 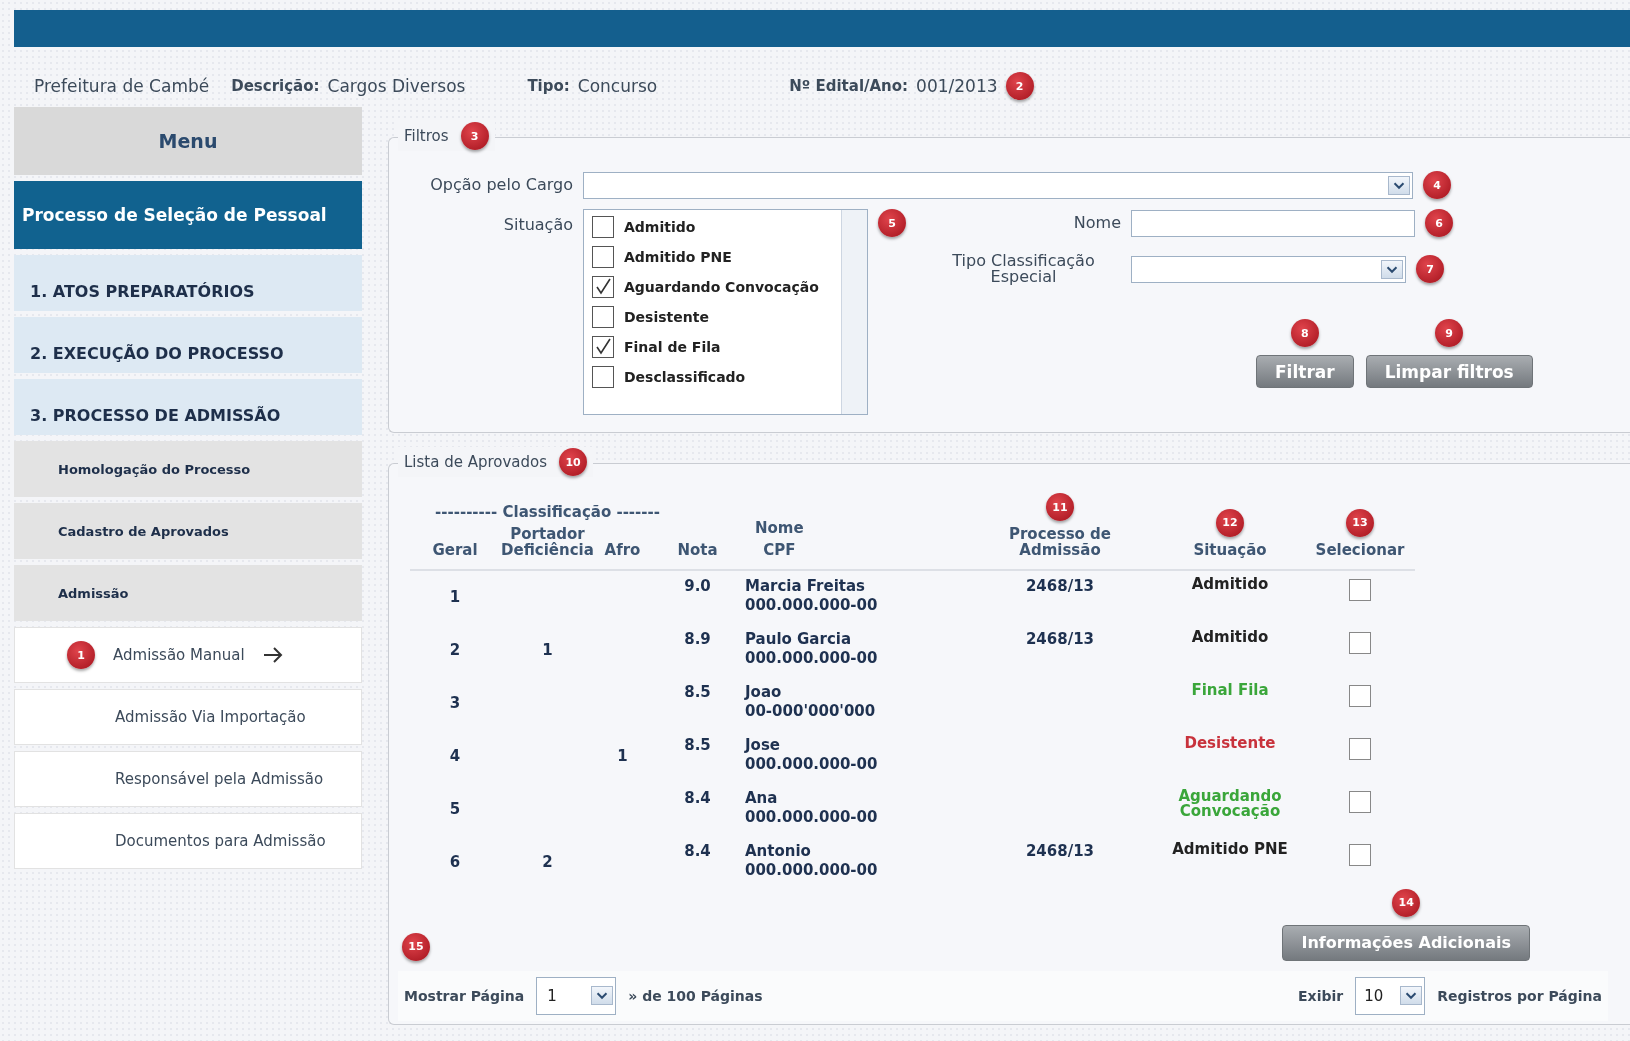 I want to click on scrollbar, so click(x=854, y=312).